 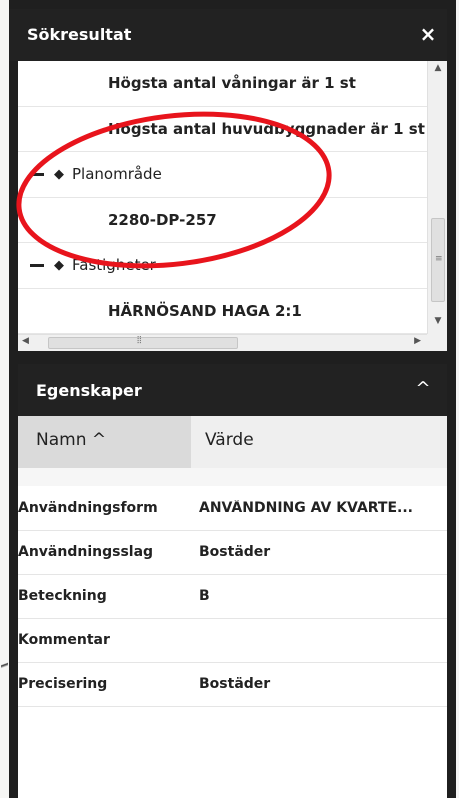 I want to click on scroll-down-icon: ▼, so click(x=437, y=324).